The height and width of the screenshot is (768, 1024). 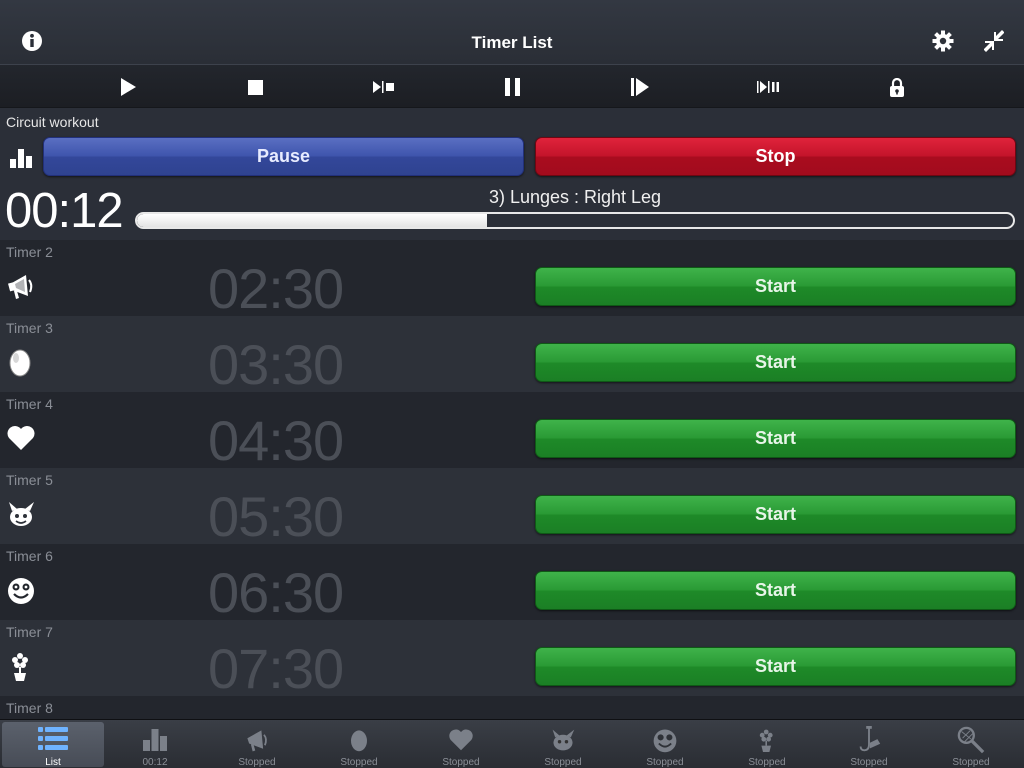 I want to click on tab-timer-5: Stopped, so click(x=563, y=745).